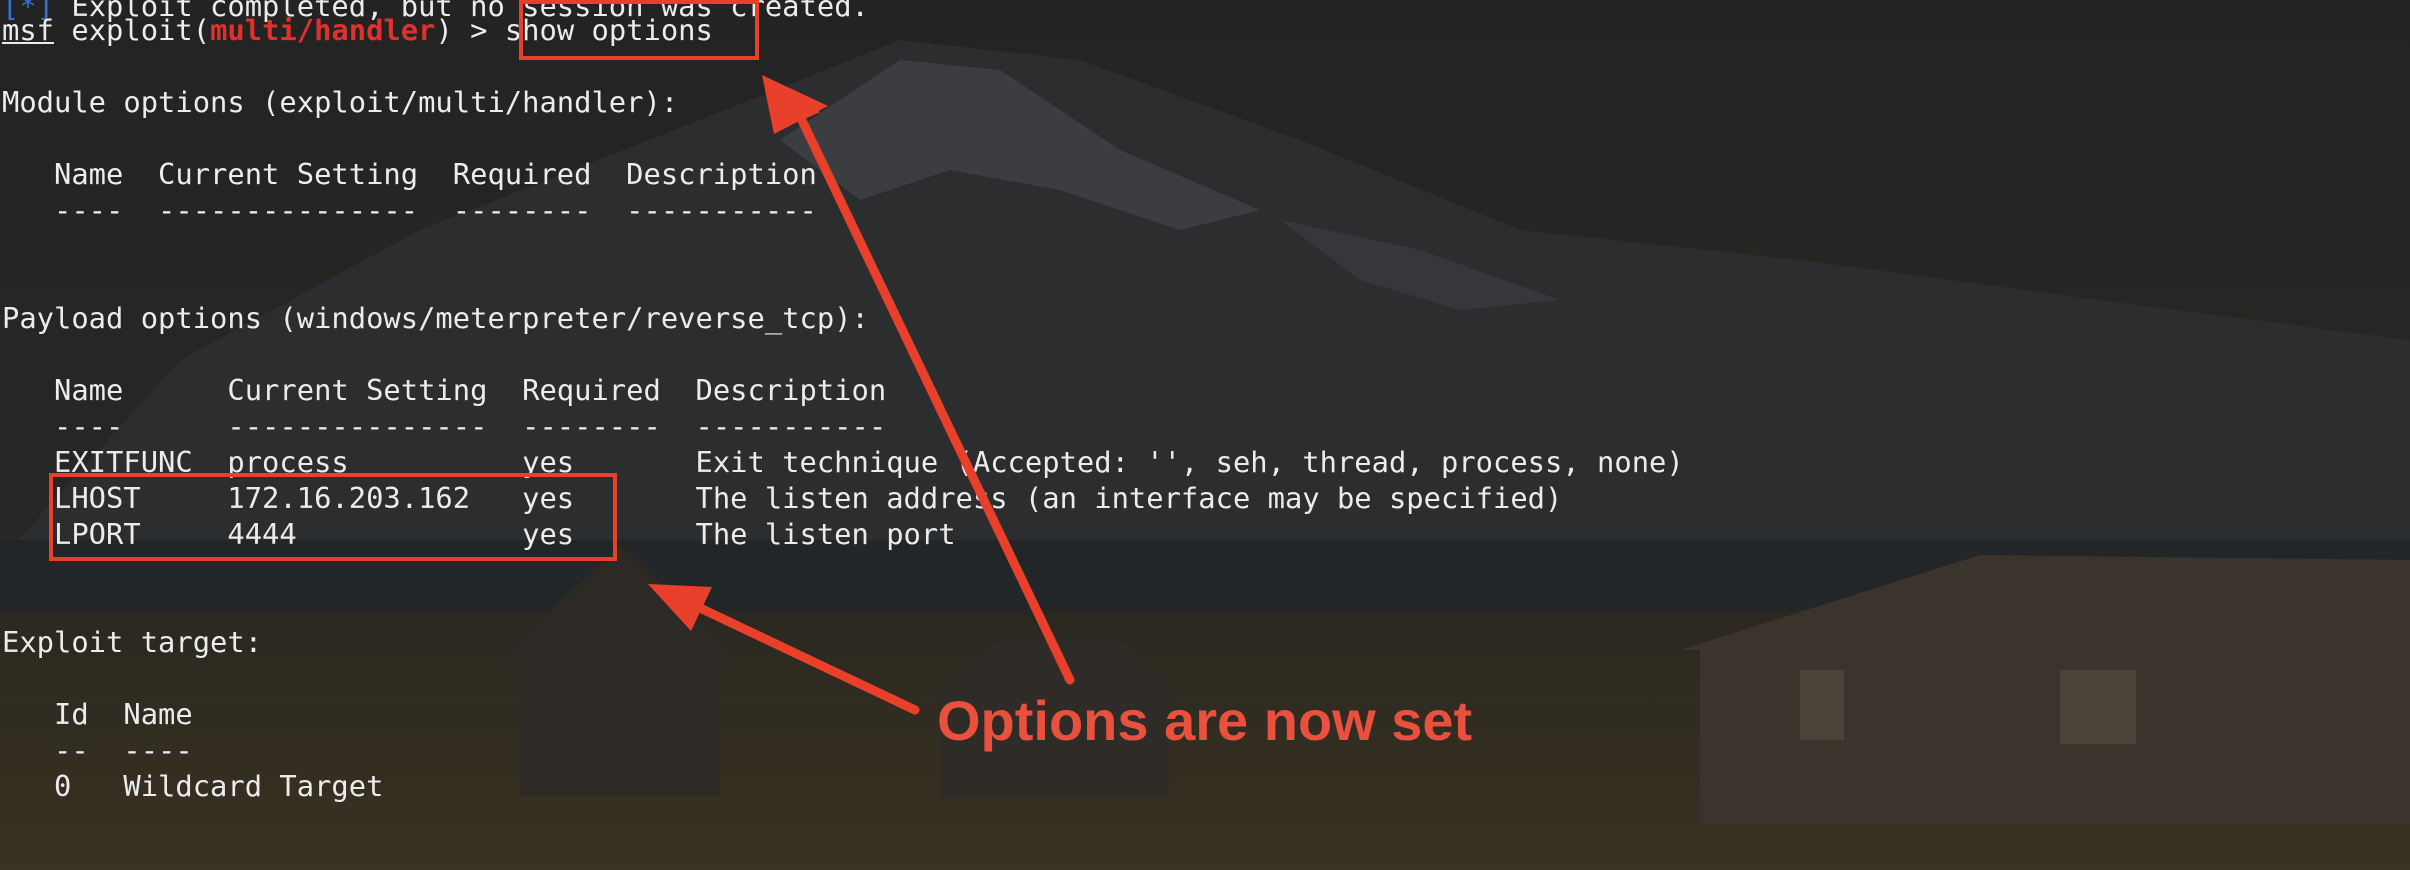  What do you see at coordinates (1205, 720) in the screenshot?
I see `options-set-callout: Options are now set` at bounding box center [1205, 720].